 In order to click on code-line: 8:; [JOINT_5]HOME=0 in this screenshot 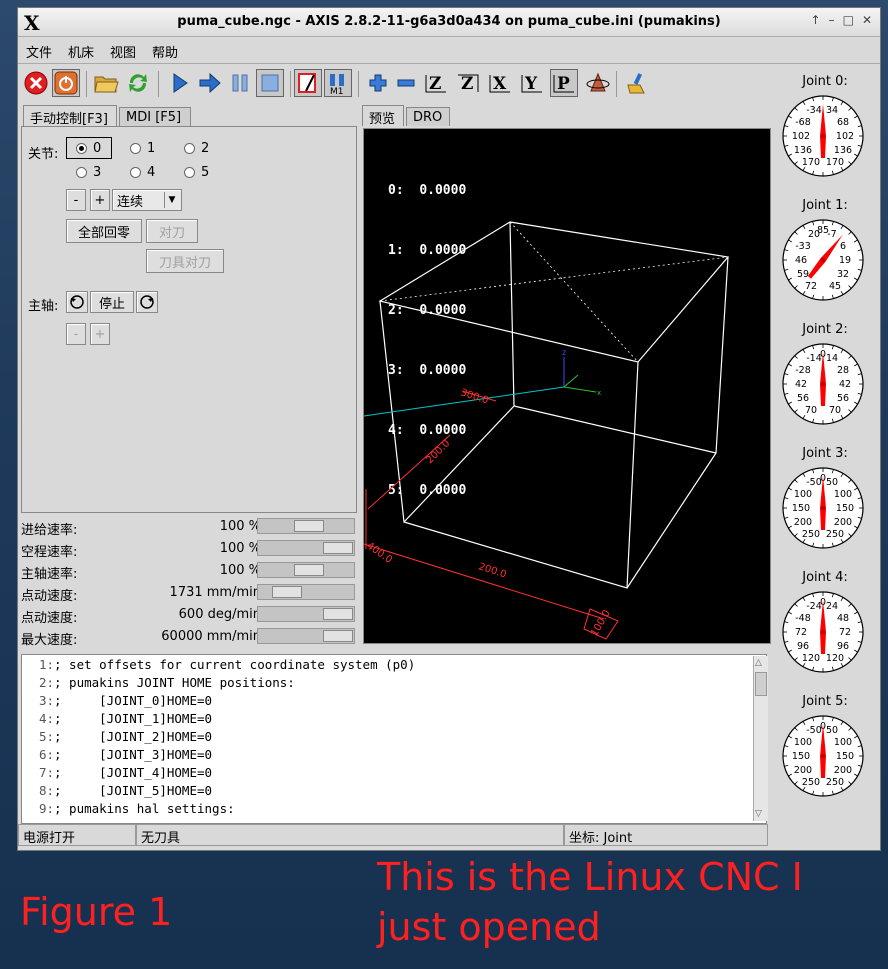, I will do `click(117, 792)`.